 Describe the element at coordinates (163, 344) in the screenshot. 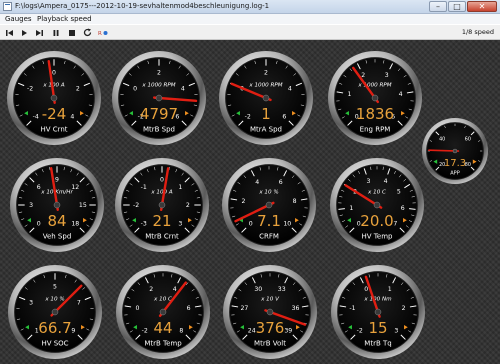

I see `gauge-label: MtrB Temp` at that location.